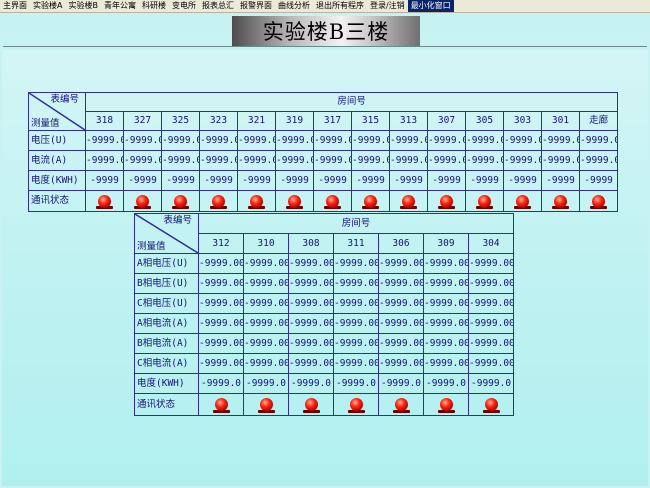 This screenshot has width=650, height=488. Describe the element at coordinates (325, 46) in the screenshot. I see `title-divider` at that location.